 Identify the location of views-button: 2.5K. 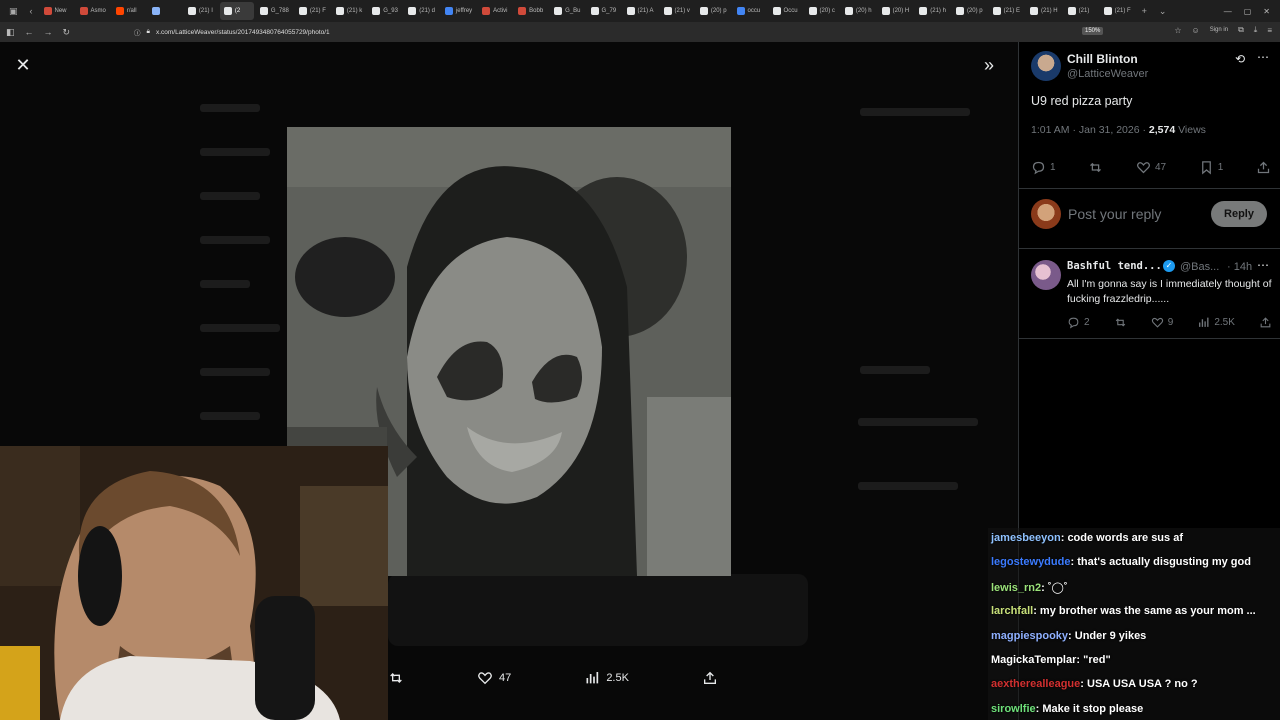
(606, 678).